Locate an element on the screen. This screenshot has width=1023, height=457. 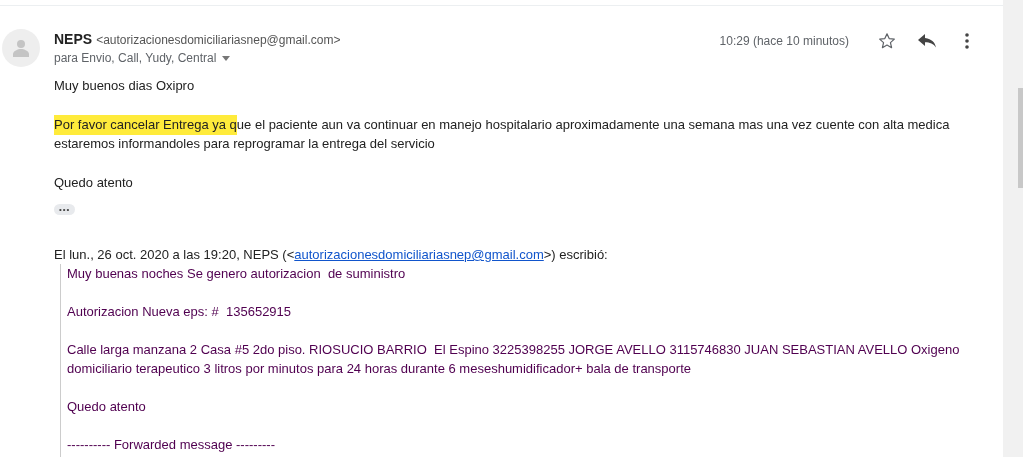
quoted-paragraph: Autorizacion Nueva eps: # 135652915 is located at coordinates (180, 312).